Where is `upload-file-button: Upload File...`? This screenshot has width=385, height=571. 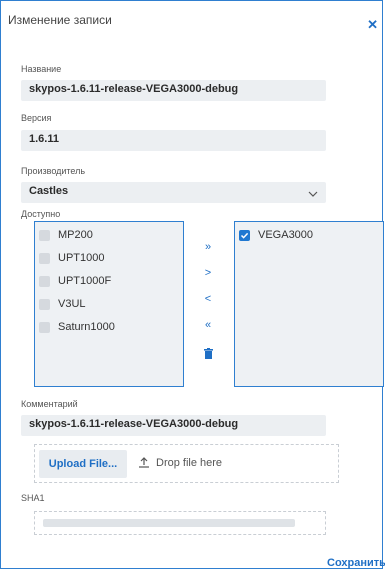 upload-file-button: Upload File... is located at coordinates (83, 464).